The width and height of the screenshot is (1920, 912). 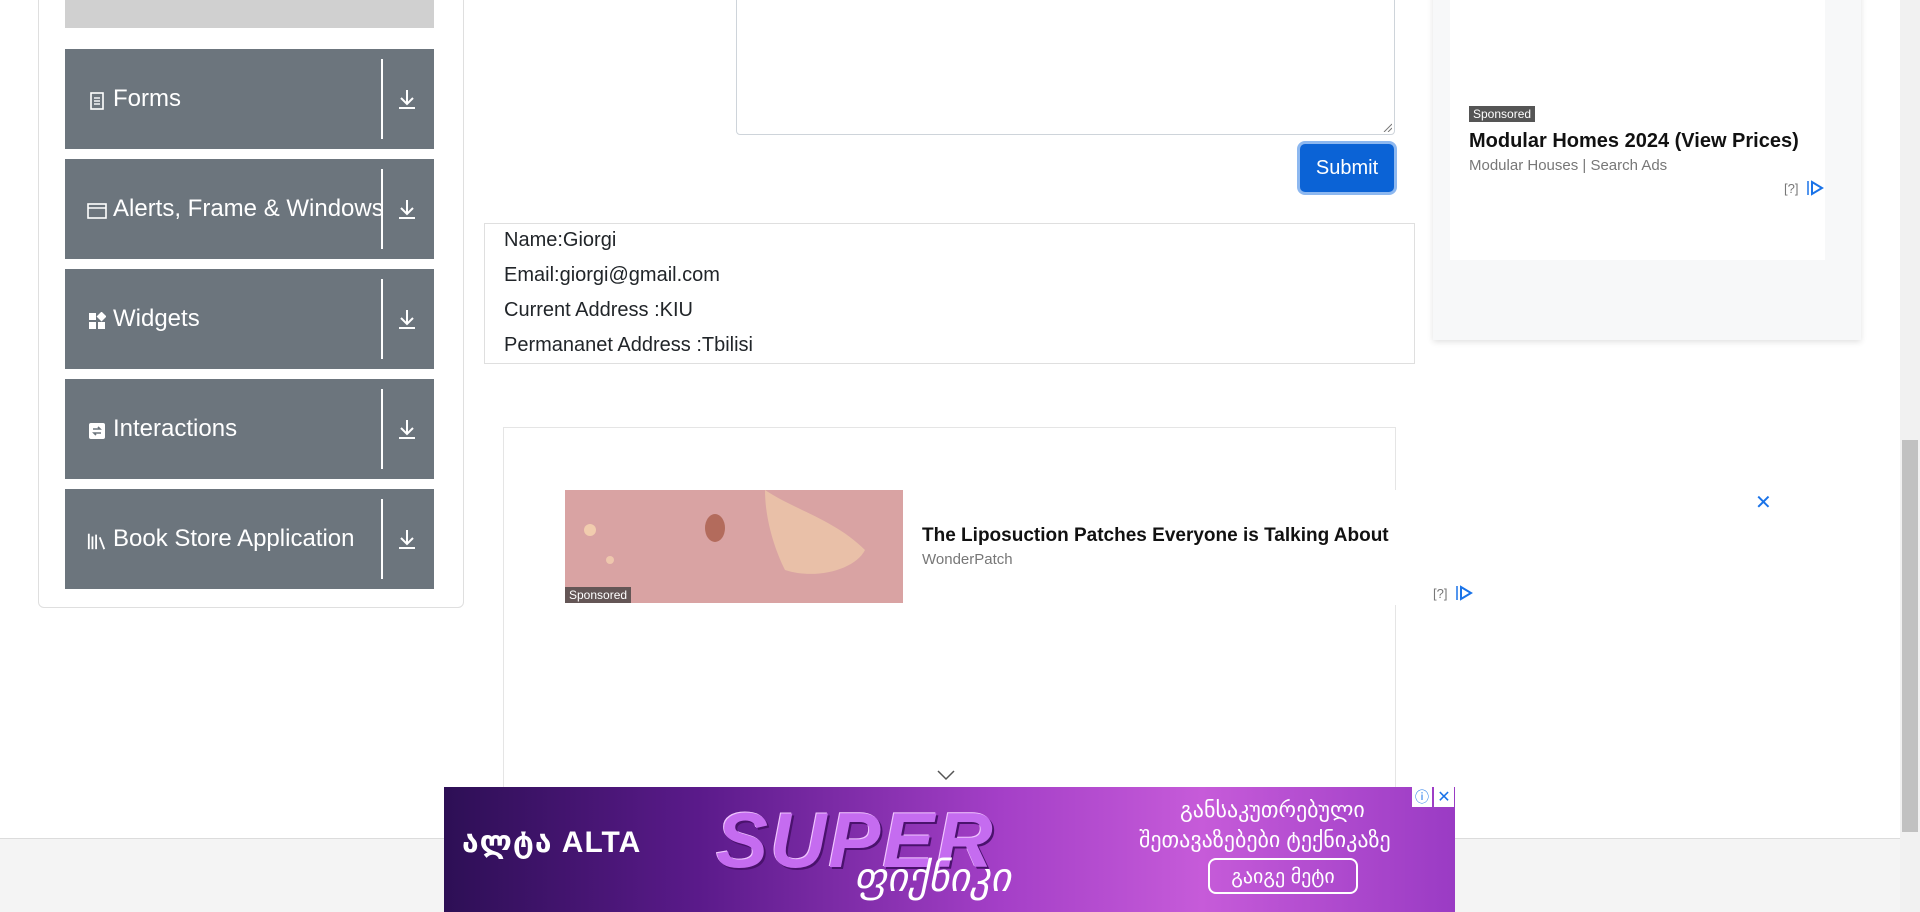 I want to click on sidebar-group-forms: Forms, so click(x=249, y=99).